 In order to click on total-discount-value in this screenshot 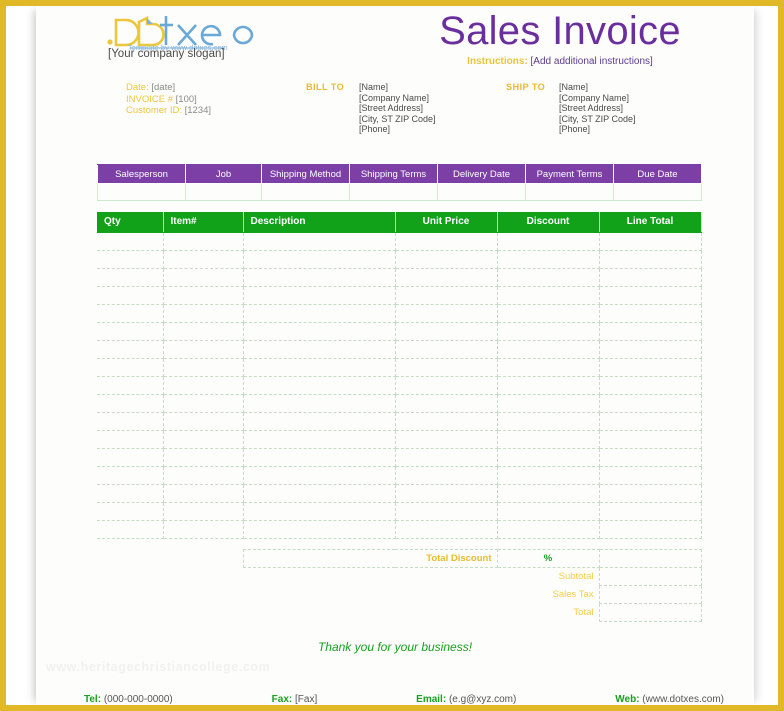, I will do `click(650, 558)`.